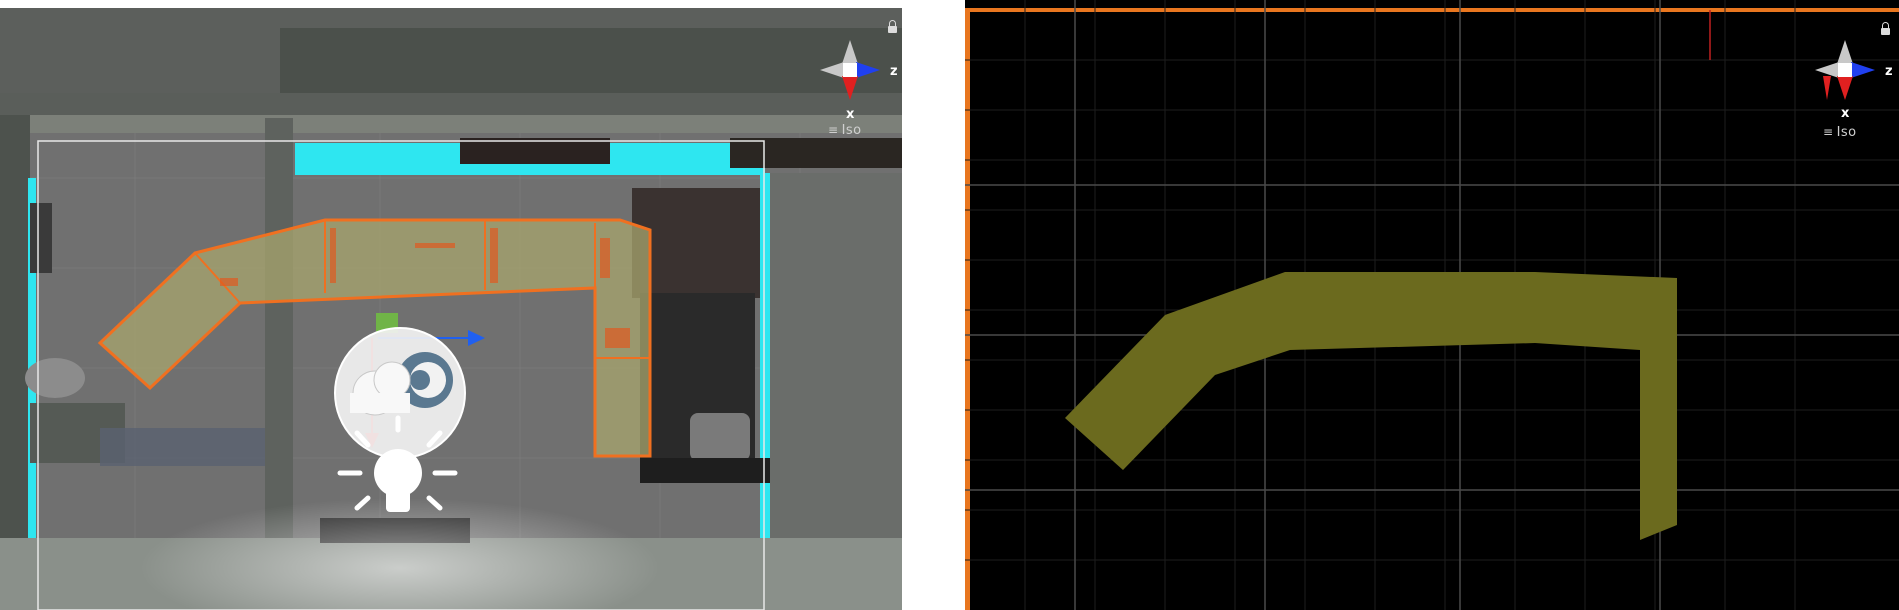 The width and height of the screenshot is (1899, 610). Describe the element at coordinates (400, 393) in the screenshot. I see `reflection-probe-icon` at that location.